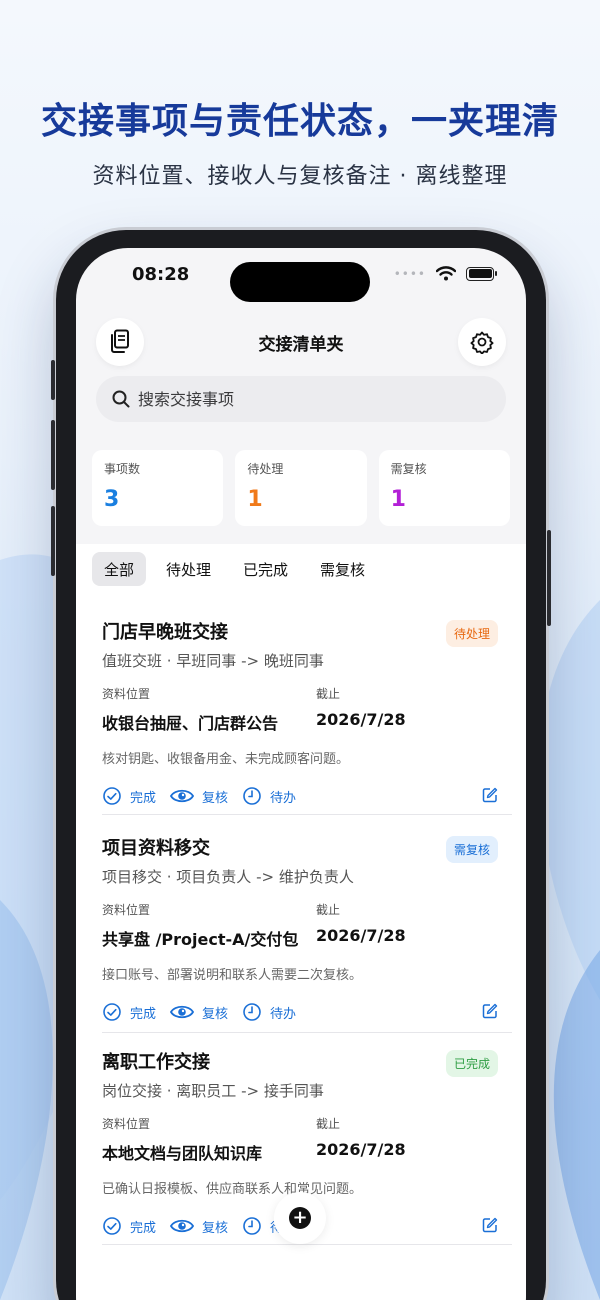 The width and height of the screenshot is (600, 1300). Describe the element at coordinates (200, 939) in the screenshot. I see `location-value: 共享盘 /Project-A/交付包` at that location.